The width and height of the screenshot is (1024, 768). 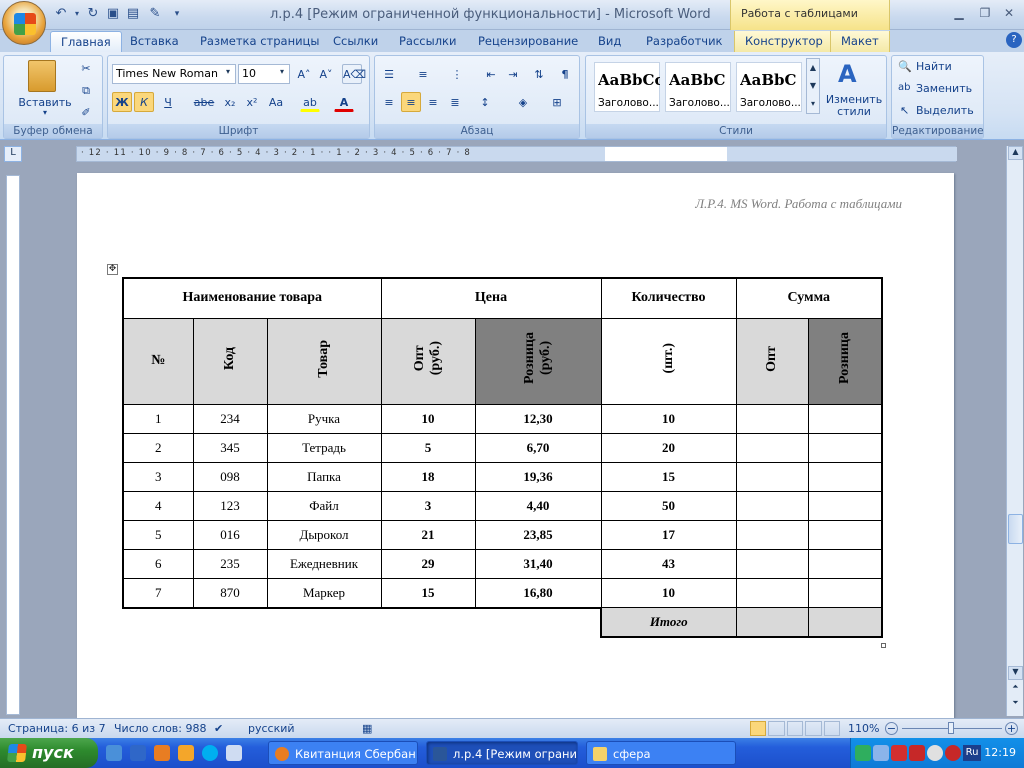 What do you see at coordinates (234, 753) in the screenshot?
I see `quicklaunch-more-icon` at bounding box center [234, 753].